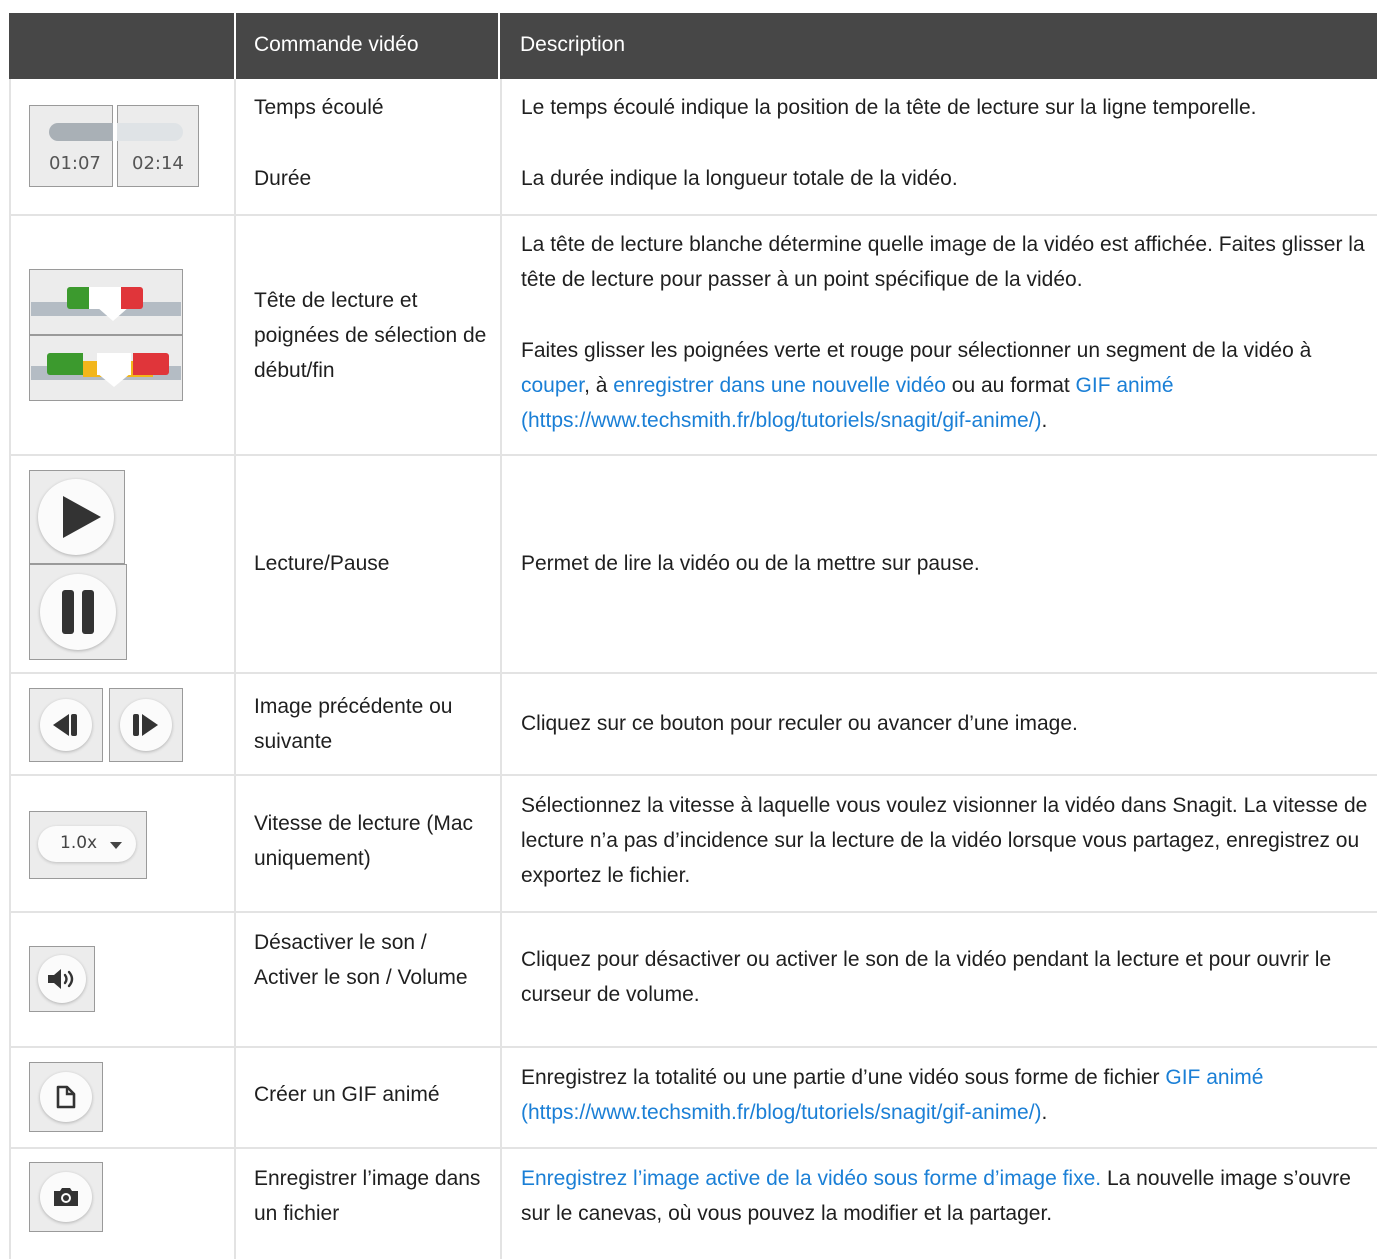 The image size is (1377, 1259). I want to click on volume-icon, so click(61, 979).